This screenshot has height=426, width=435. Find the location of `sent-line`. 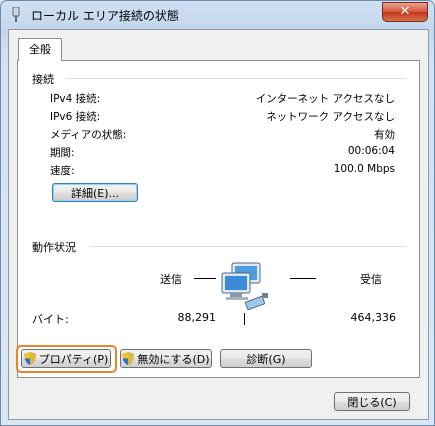

sent-line is located at coordinates (205, 278).